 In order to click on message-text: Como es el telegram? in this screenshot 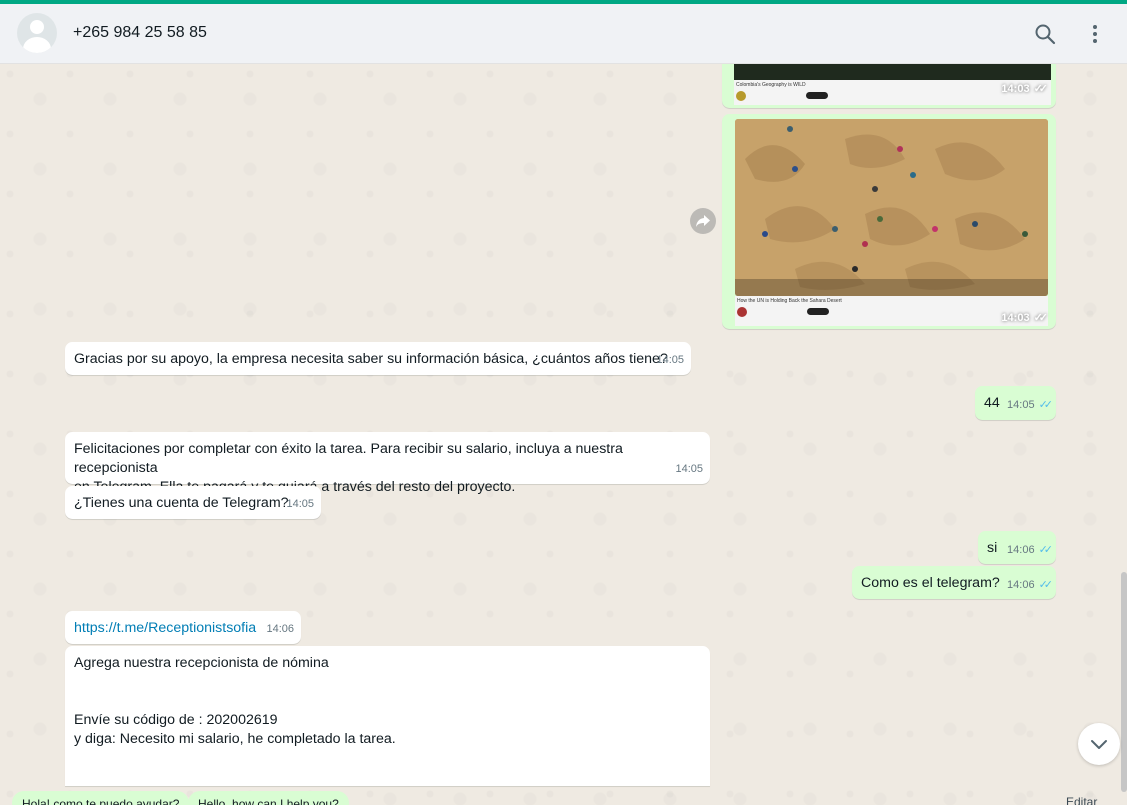, I will do `click(930, 583)`.